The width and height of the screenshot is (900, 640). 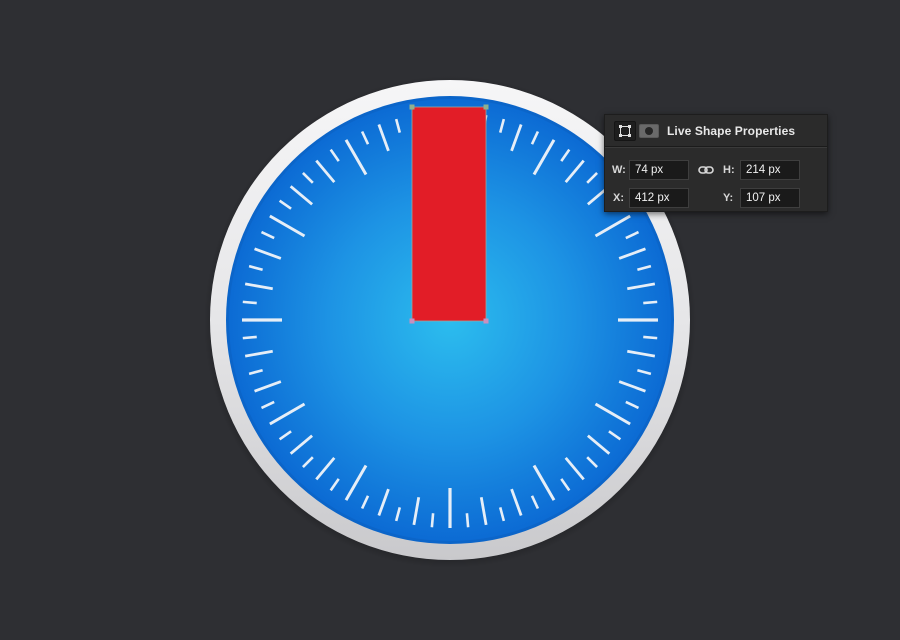 I want to click on y-field: 107 px, so click(x=770, y=198).